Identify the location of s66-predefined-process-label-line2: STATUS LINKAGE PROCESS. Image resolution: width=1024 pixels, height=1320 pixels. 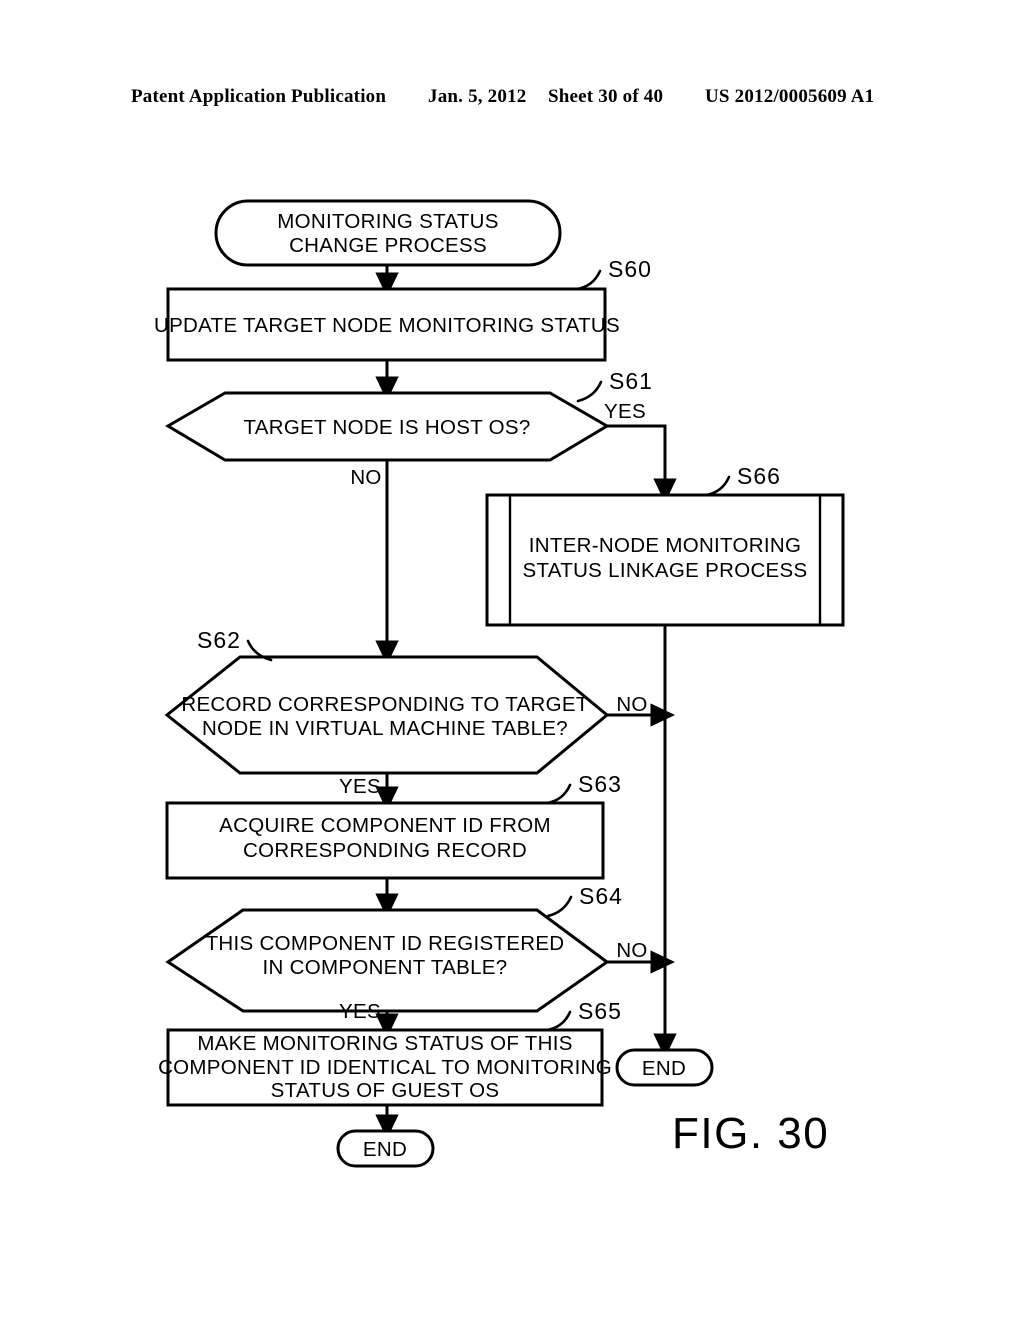
(665, 570).